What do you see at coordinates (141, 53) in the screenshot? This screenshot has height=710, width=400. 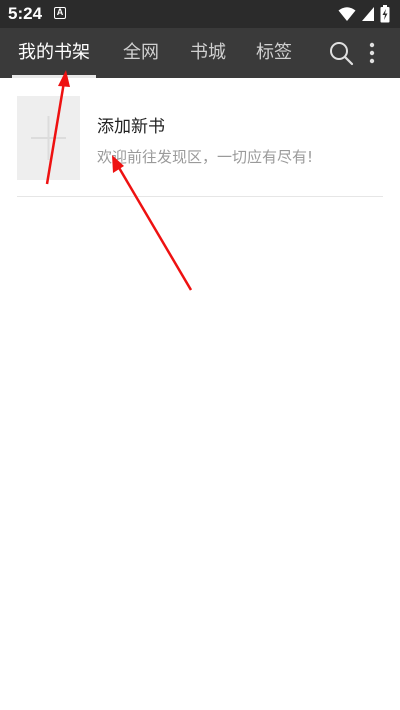 I see `tab-all-web: 全网` at bounding box center [141, 53].